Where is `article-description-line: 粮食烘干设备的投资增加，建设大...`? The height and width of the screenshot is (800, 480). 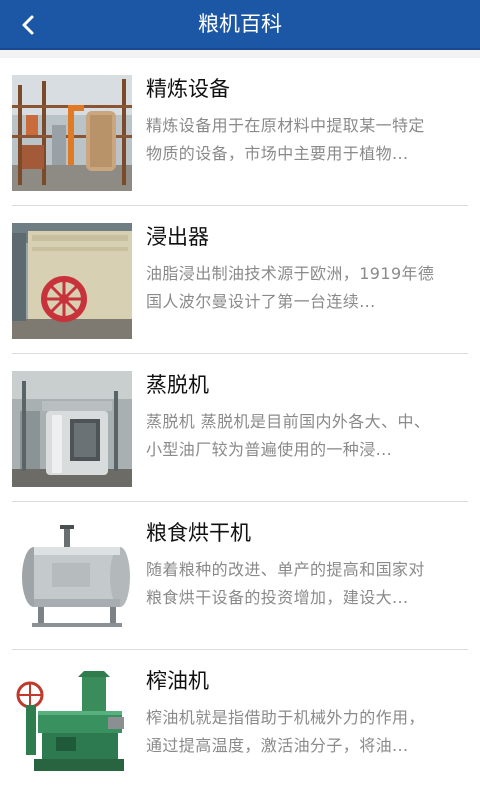
article-description-line: 粮食烘干设备的投资增加，建设大... is located at coordinates (277, 597).